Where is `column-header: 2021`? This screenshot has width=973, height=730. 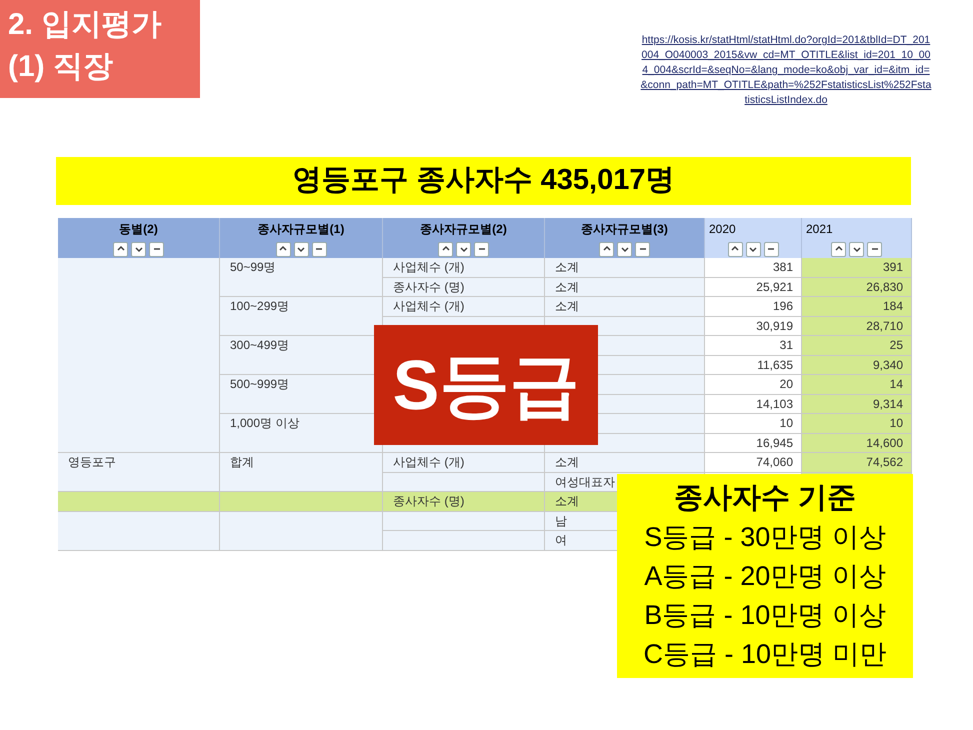 column-header: 2021 is located at coordinates (857, 229).